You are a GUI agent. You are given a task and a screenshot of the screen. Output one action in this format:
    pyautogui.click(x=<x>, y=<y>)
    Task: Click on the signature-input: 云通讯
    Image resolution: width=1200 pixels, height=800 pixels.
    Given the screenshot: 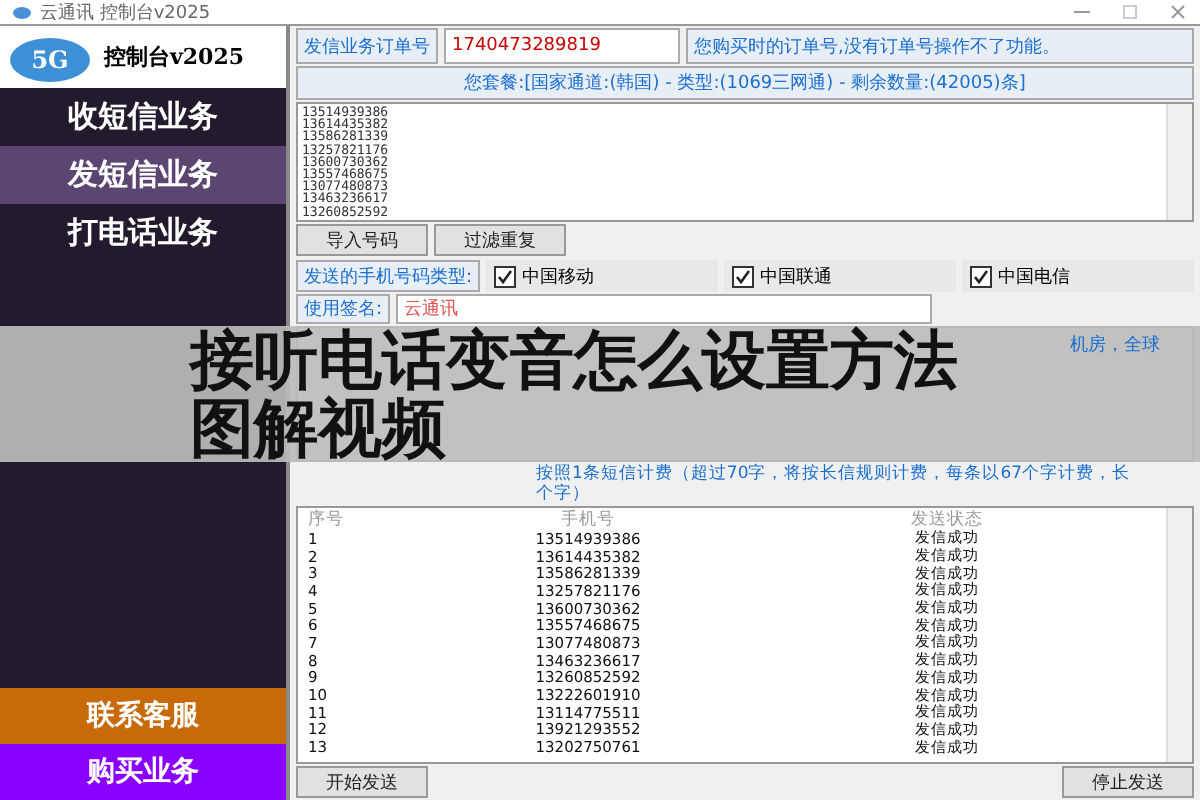 What is the action you would take?
    pyautogui.click(x=664, y=309)
    